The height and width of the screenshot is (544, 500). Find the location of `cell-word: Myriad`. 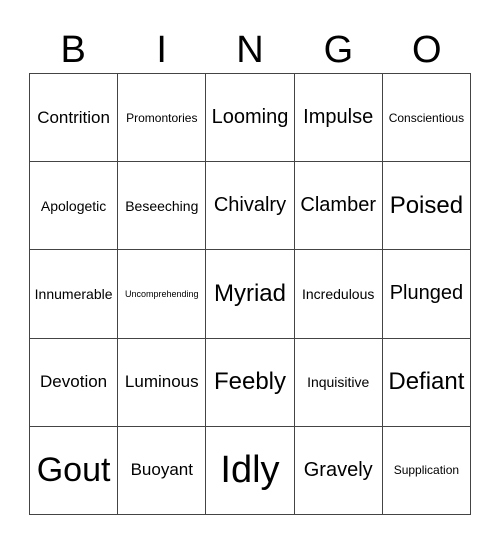

cell-word: Myriad is located at coordinates (249, 293).